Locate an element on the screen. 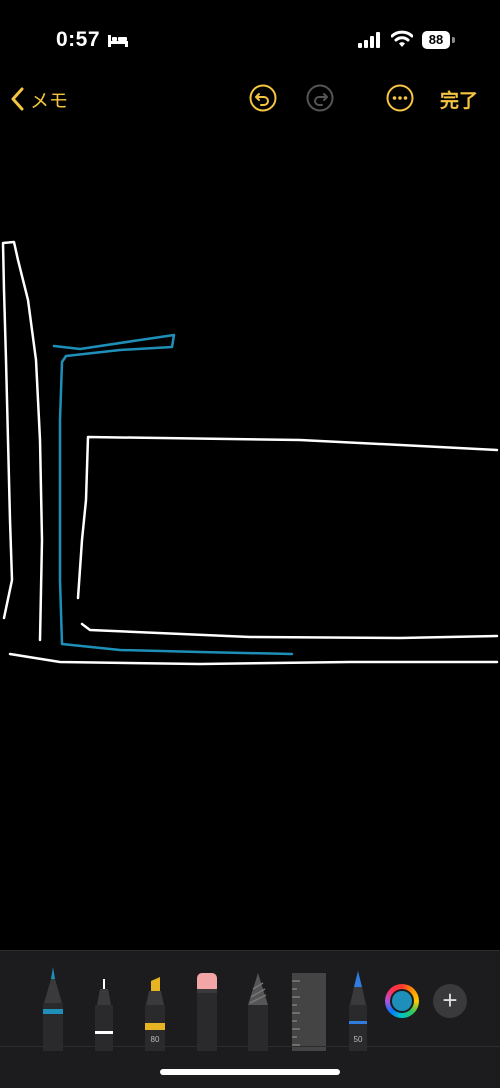 This screenshot has width=500, height=1088. add-tool-button: + is located at coordinates (450, 1001).